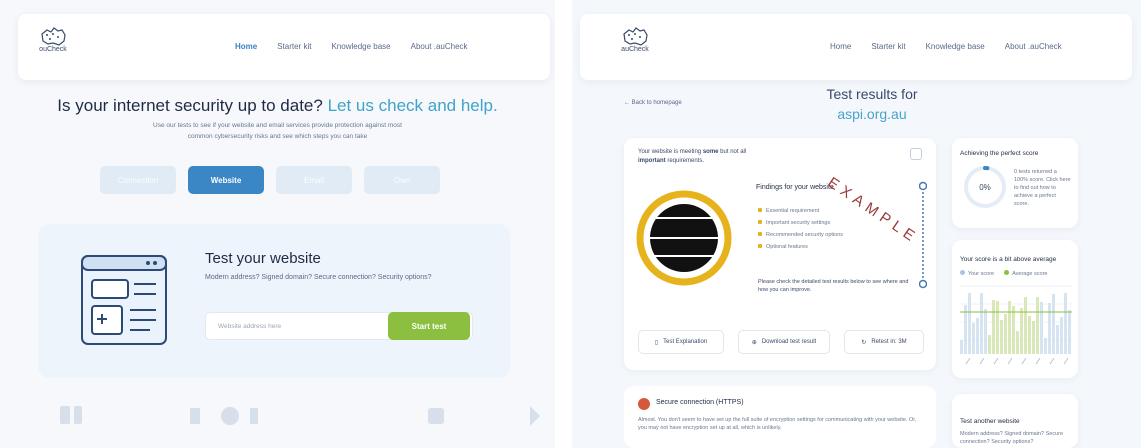 This screenshot has width=1141, height=448. What do you see at coordinates (700, 402) in the screenshot?
I see `issue-title: Secure connection (HTTPS)` at bounding box center [700, 402].